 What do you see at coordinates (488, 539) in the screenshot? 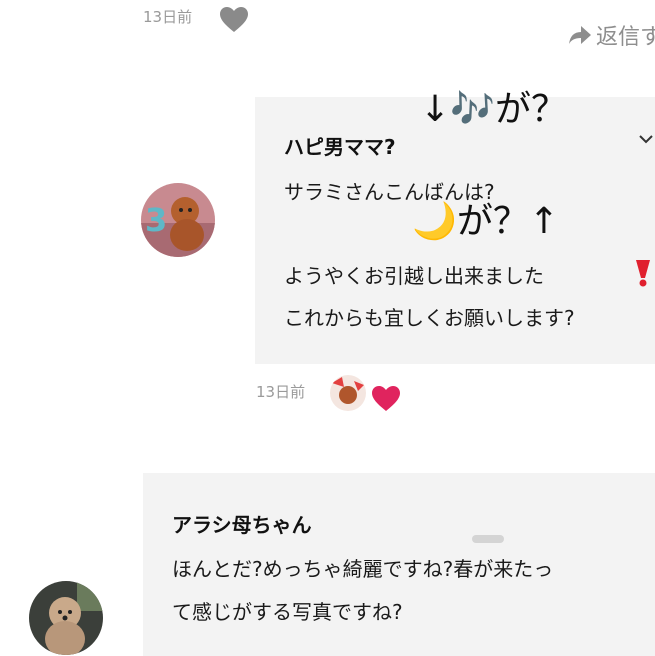
I see `smudge-mark` at bounding box center [488, 539].